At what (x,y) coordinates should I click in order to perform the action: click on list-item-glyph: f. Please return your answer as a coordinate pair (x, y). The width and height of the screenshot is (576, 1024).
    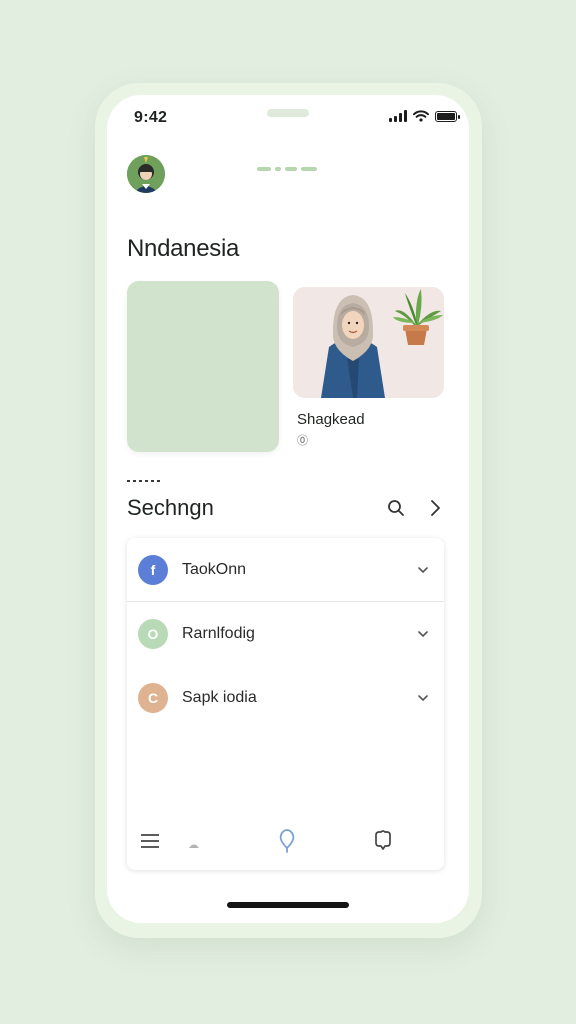
    Looking at the image, I should click on (153, 569).